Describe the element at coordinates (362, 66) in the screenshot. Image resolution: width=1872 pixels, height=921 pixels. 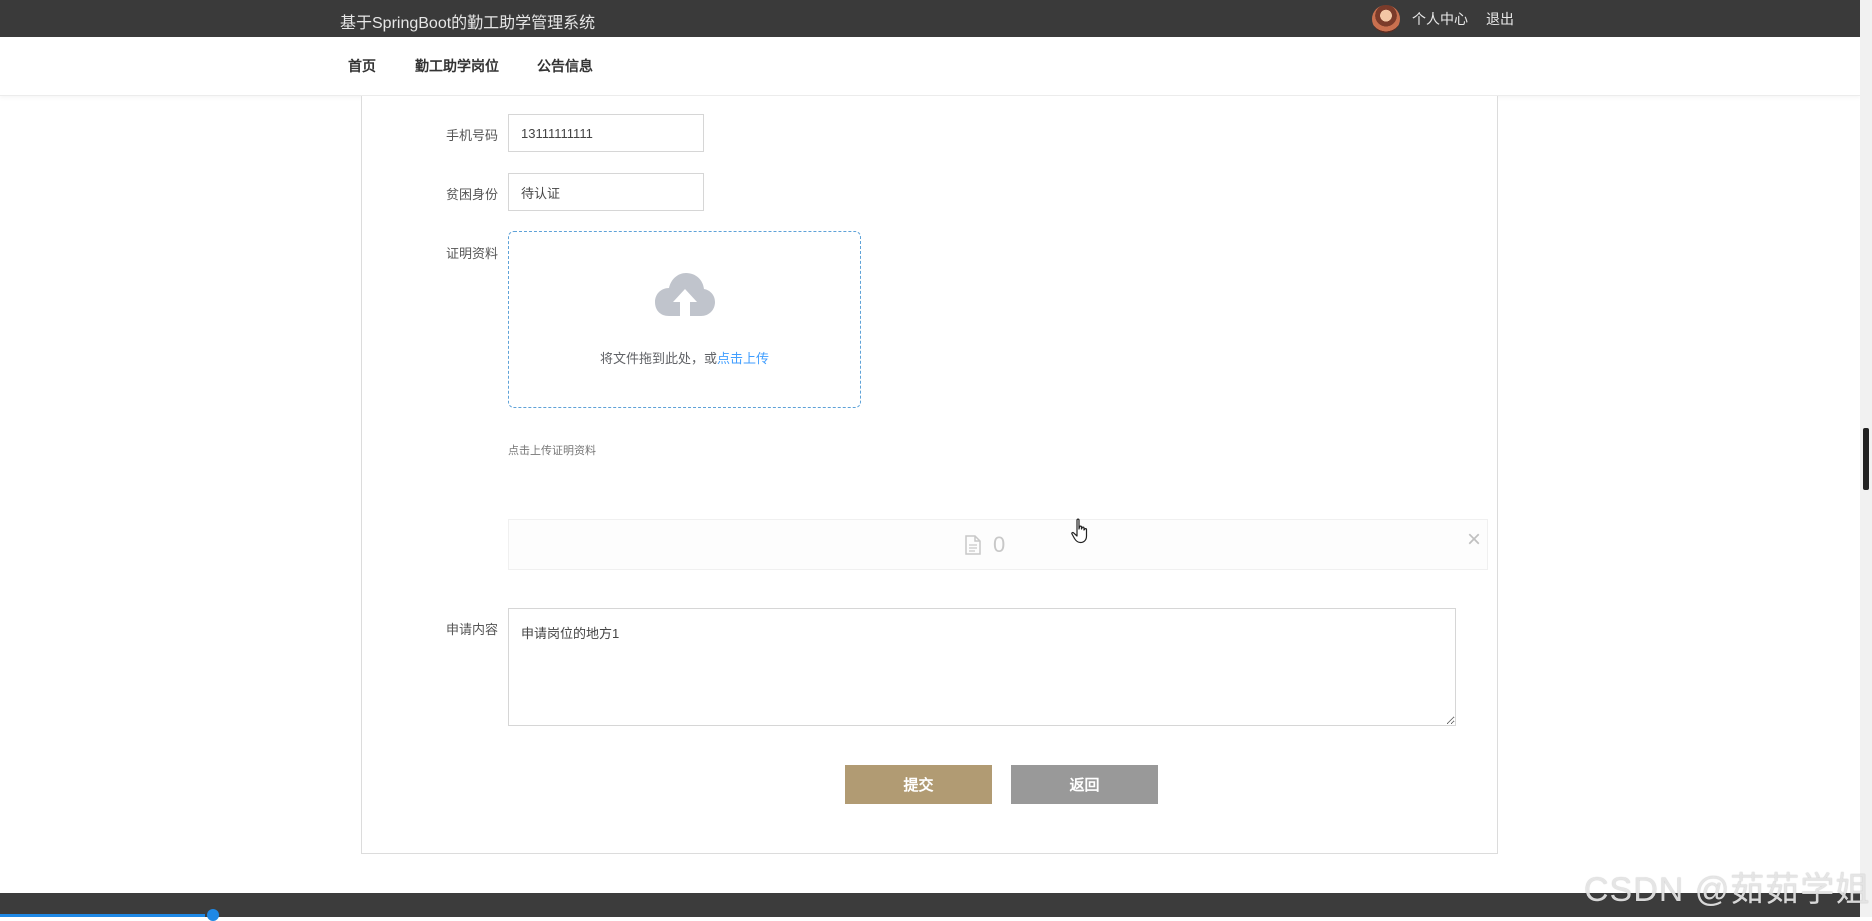
I see `nav-item-home: 首页` at that location.